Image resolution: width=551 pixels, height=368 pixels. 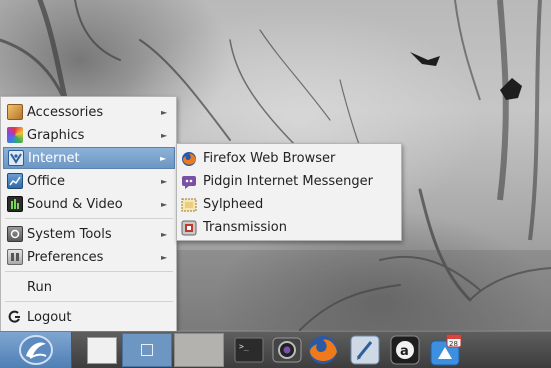 What do you see at coordinates (233, 204) in the screenshot?
I see `submenu-item-label: Sylpheed` at bounding box center [233, 204].